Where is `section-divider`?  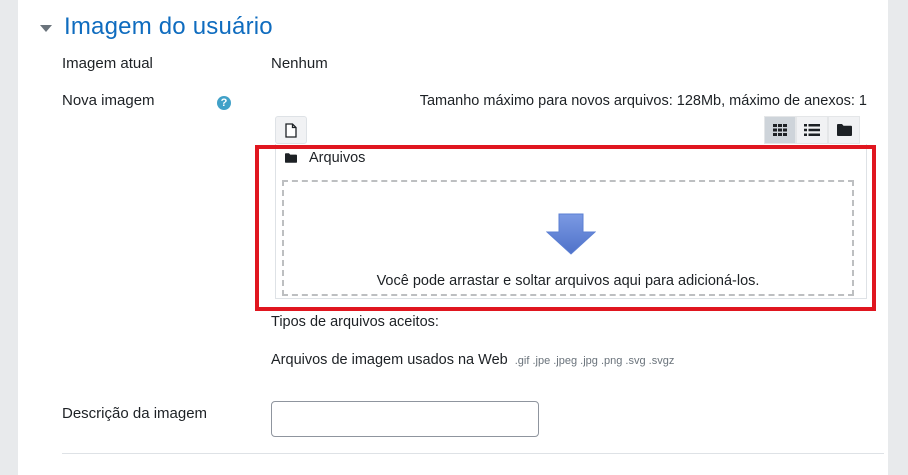 section-divider is located at coordinates (473, 453).